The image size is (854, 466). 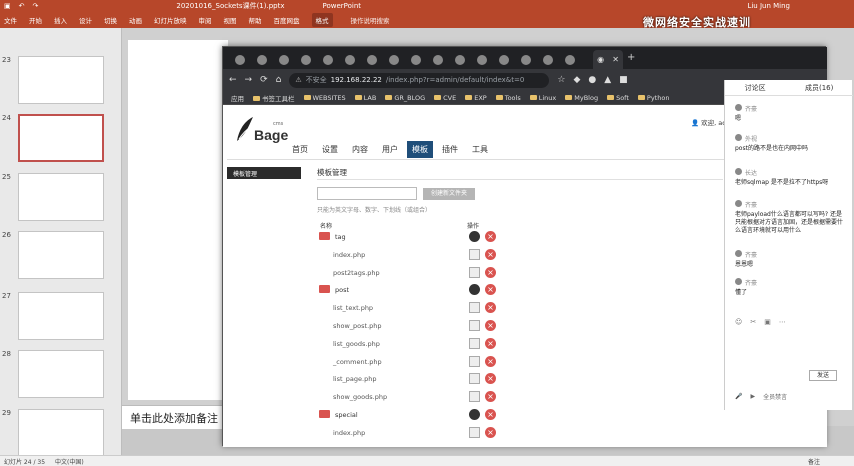 What do you see at coordinates (753, 322) in the screenshot?
I see `scissors-icon: ✂` at bounding box center [753, 322].